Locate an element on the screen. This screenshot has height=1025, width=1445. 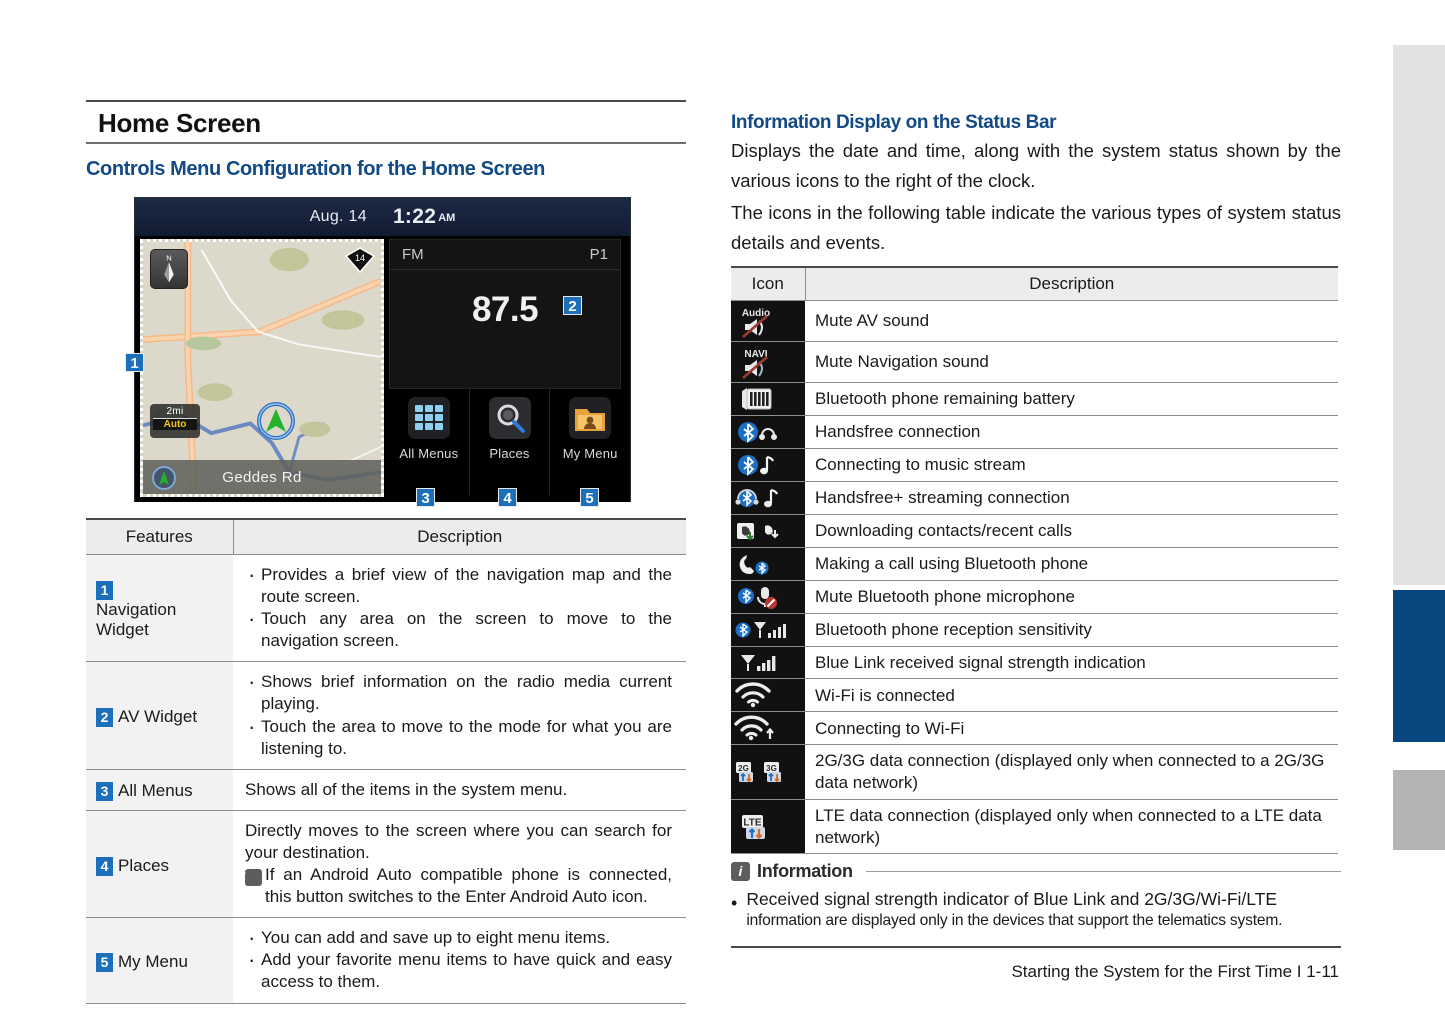
navigation-widget: N 14 2mi Auto Geddes Rd is located at coordinates (262, 368).